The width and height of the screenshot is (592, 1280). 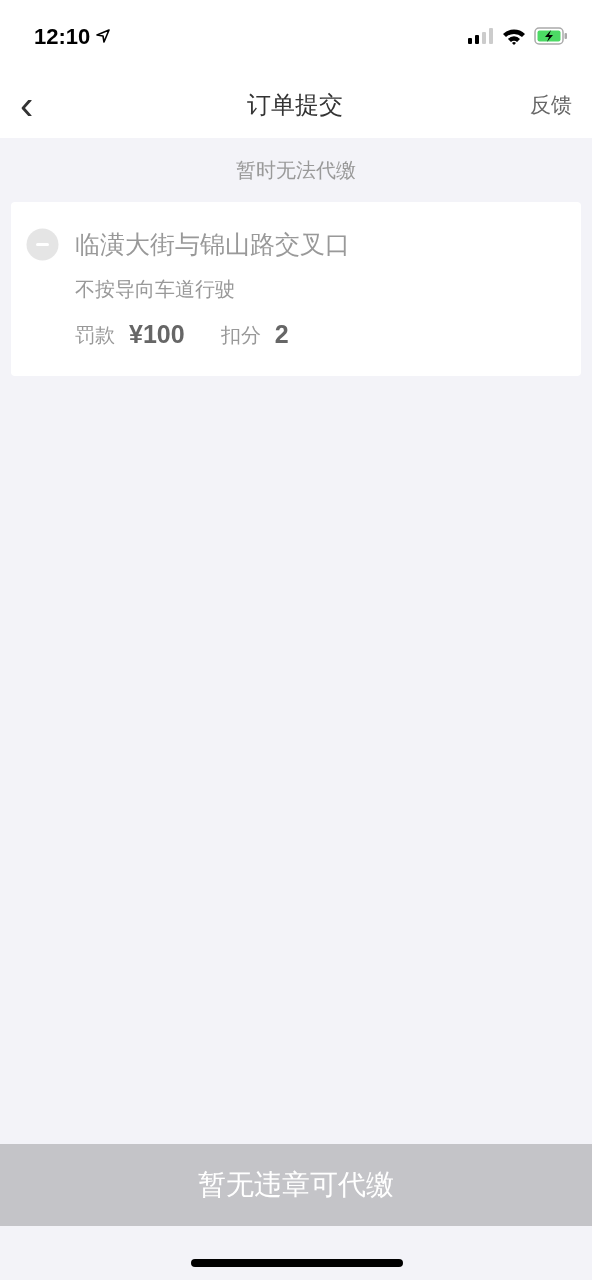 What do you see at coordinates (212, 244) in the screenshot?
I see `violation-location: 临潢大街与锦山路交叉口` at bounding box center [212, 244].